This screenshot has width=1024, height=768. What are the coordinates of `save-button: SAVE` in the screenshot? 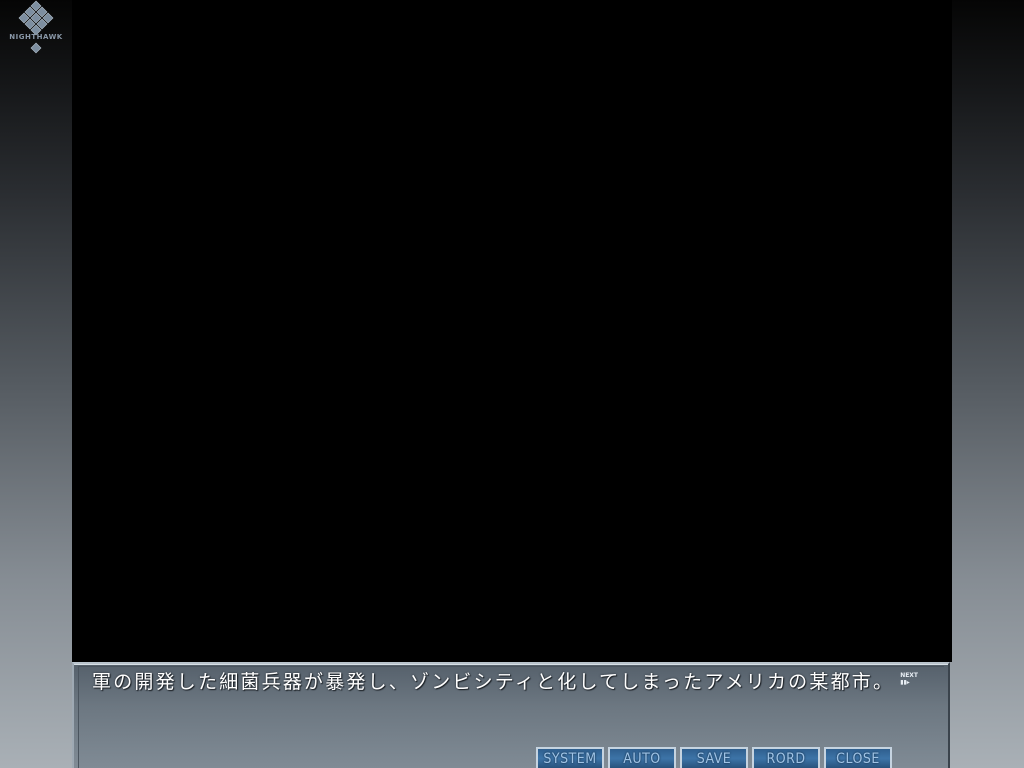 It's located at (714, 757).